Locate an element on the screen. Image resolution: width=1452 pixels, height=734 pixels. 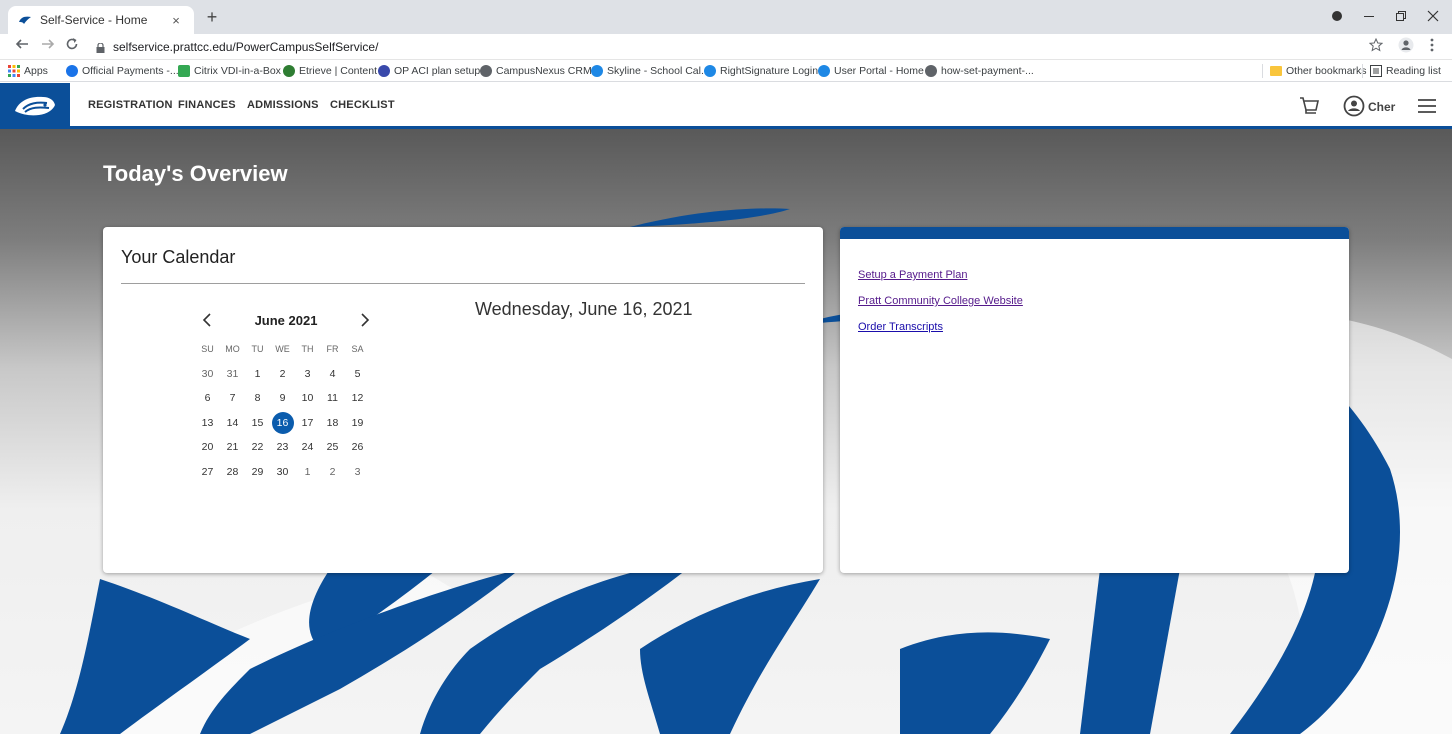
calendar-day: 27 is located at coordinates (207, 472).